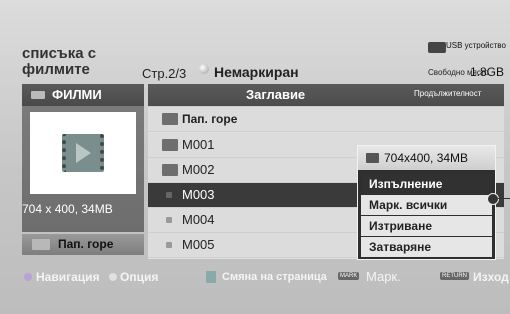 The height and width of the screenshot is (314, 510). What do you see at coordinates (38, 95) in the screenshot?
I see `movie-category-icon` at bounding box center [38, 95].